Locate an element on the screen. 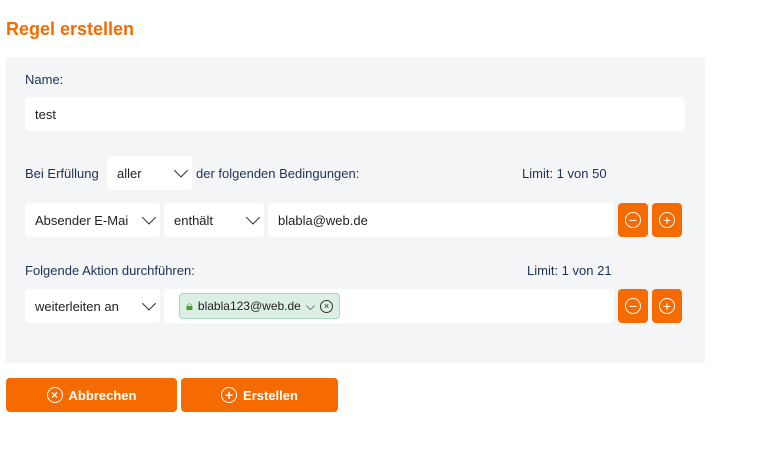 The height and width of the screenshot is (468, 769). create-button: + Erstellen is located at coordinates (259, 395).